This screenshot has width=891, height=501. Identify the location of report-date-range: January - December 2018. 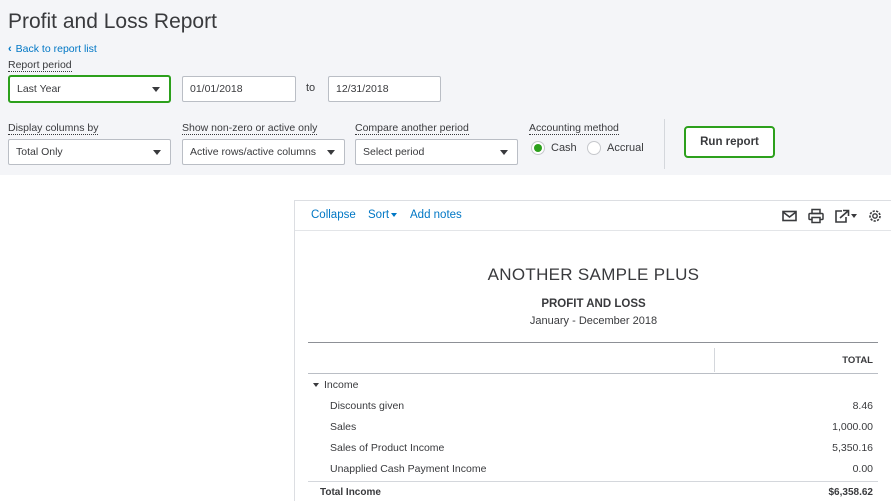
(593, 321).